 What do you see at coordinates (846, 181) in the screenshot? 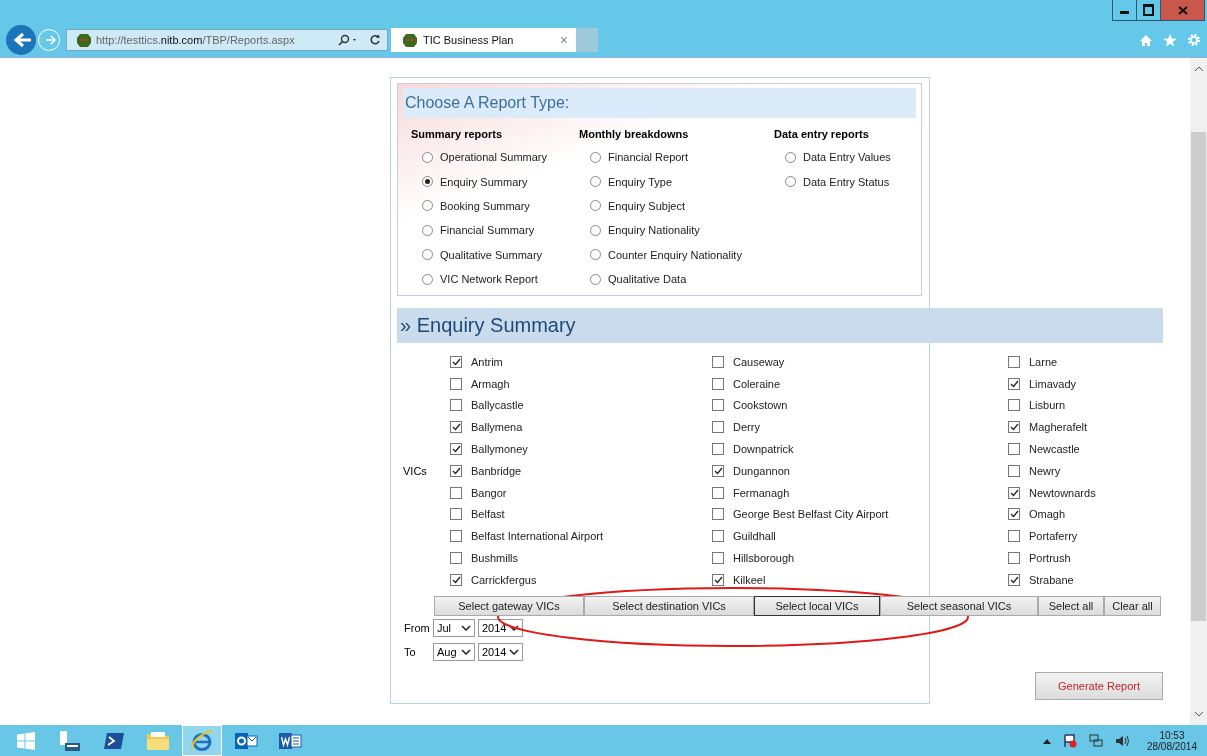
I see `radio-label: Data Entry Status` at bounding box center [846, 181].